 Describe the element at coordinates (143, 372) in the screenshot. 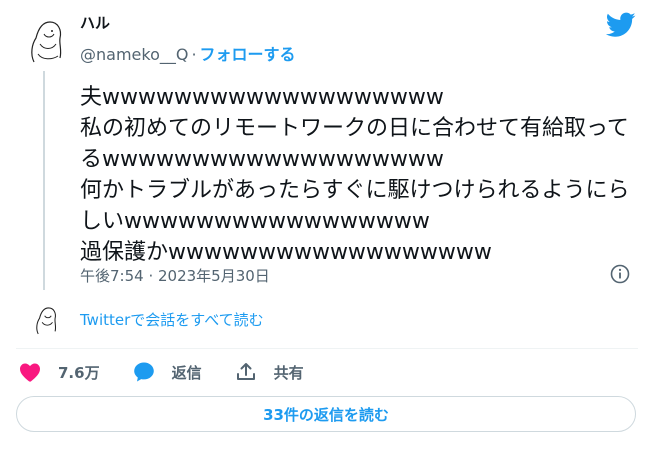

I see `reply-bubble-icon` at that location.